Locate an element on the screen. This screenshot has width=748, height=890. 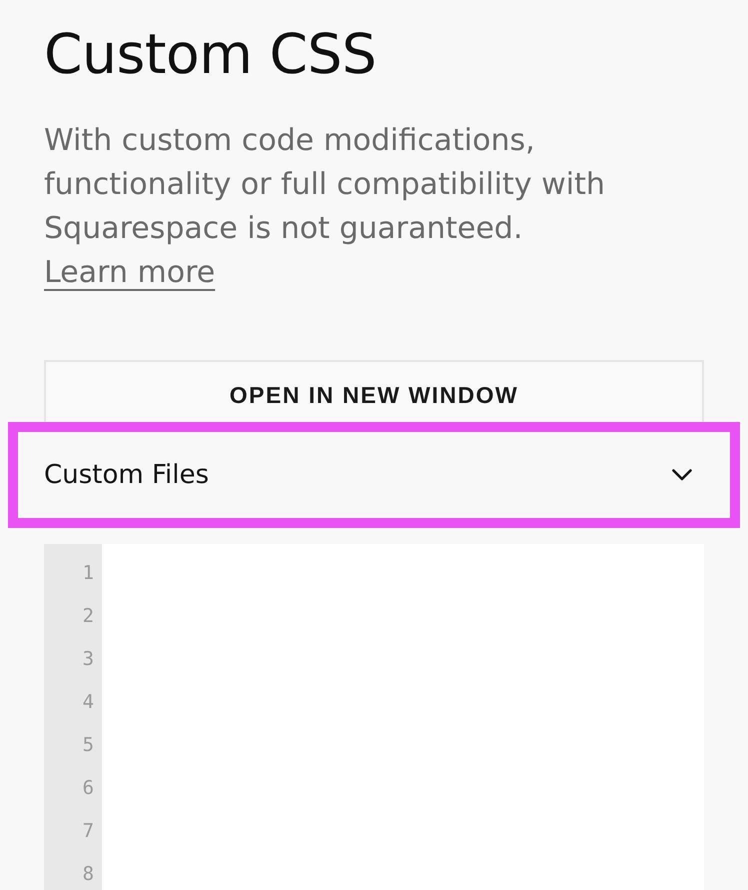
line-number: 1 is located at coordinates (88, 573).